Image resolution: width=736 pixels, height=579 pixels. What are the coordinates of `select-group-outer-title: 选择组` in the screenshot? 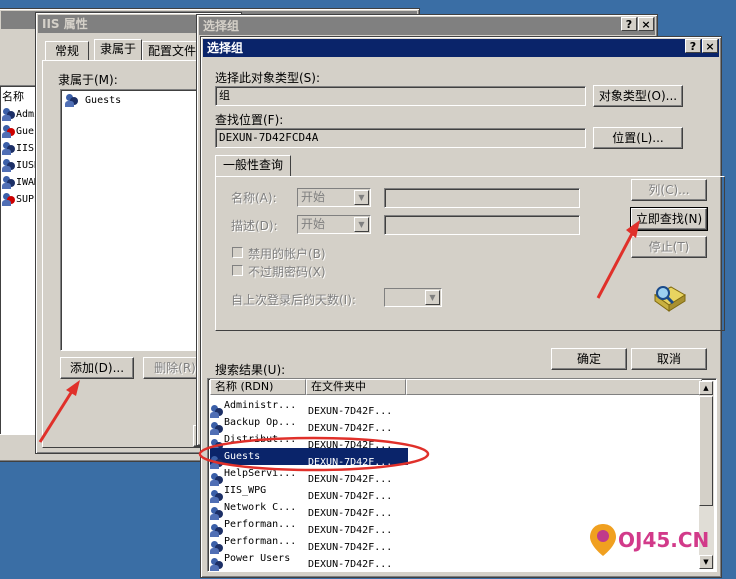 It's located at (221, 26).